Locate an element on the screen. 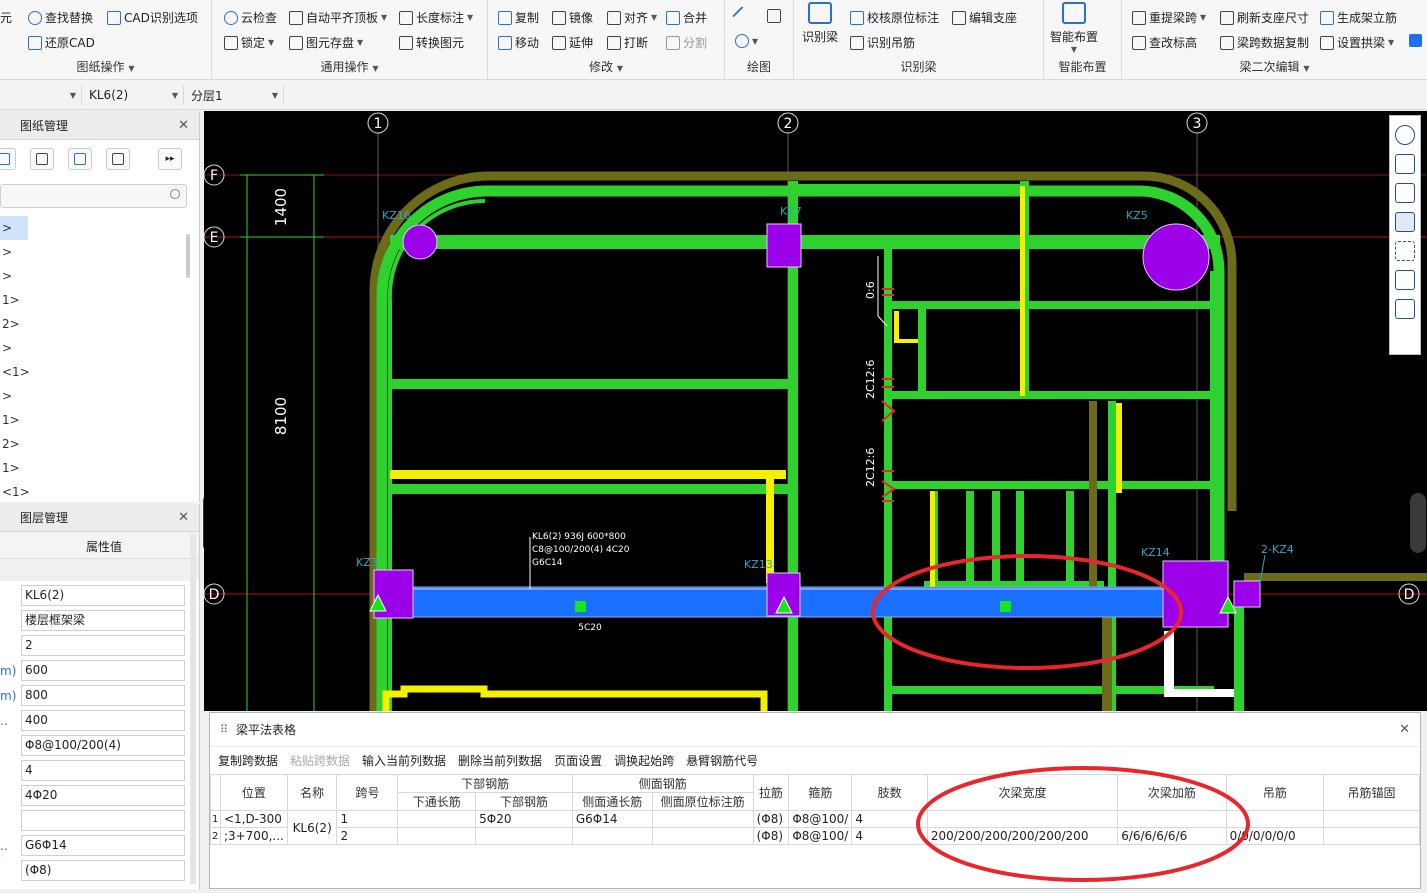 This screenshot has height=893, width=1427. col-side-inplace: 侧面原位标注筋 is located at coordinates (702, 801).